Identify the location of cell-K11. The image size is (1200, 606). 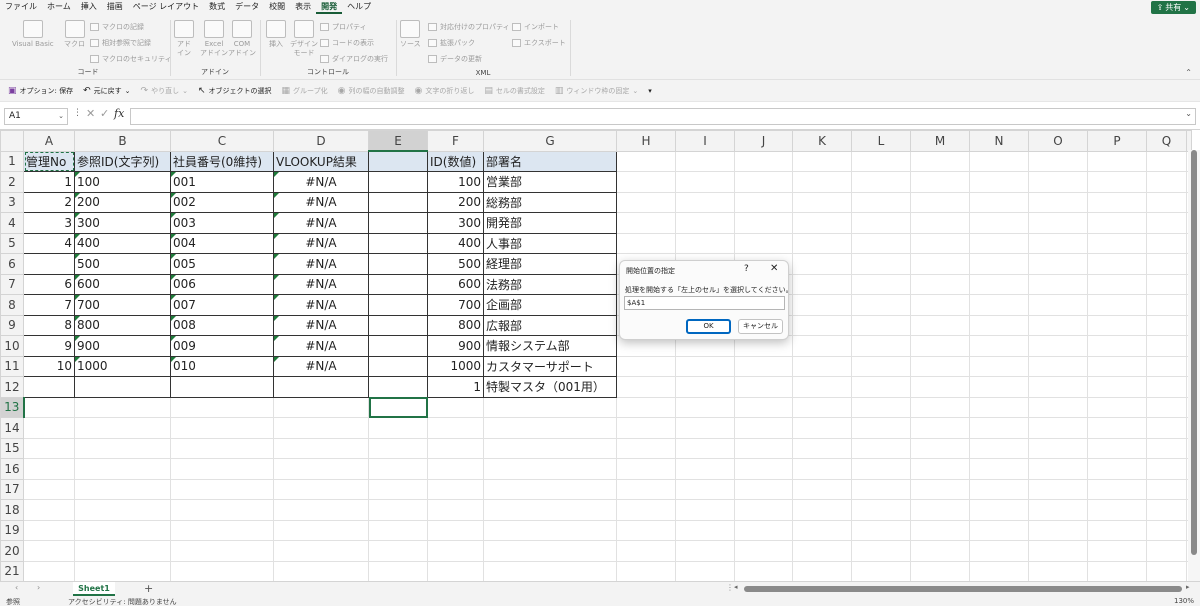
(822, 366).